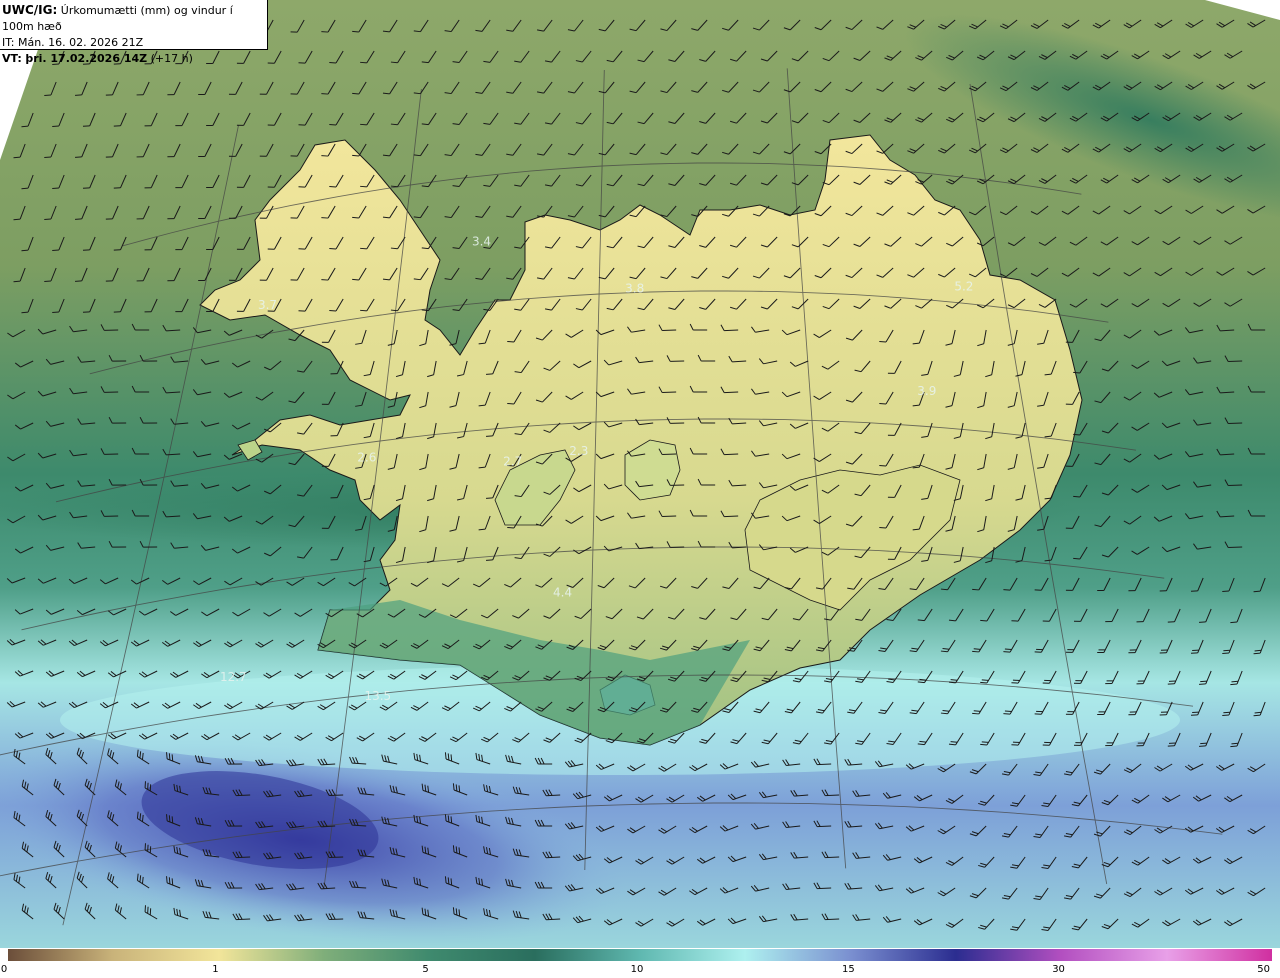 The image size is (1280, 978). Describe the element at coordinates (848, 969) in the screenshot. I see `colorbar-tick-label: 15` at that location.